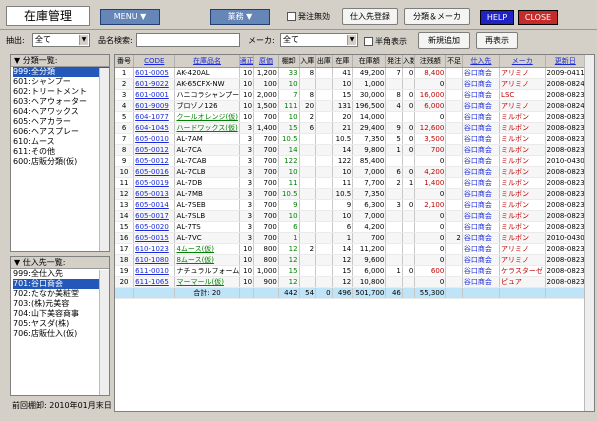 This screenshot has width=597, height=421. Describe the element at coordinates (125, 61) in the screenshot. I see `col-number: 番号` at that location.